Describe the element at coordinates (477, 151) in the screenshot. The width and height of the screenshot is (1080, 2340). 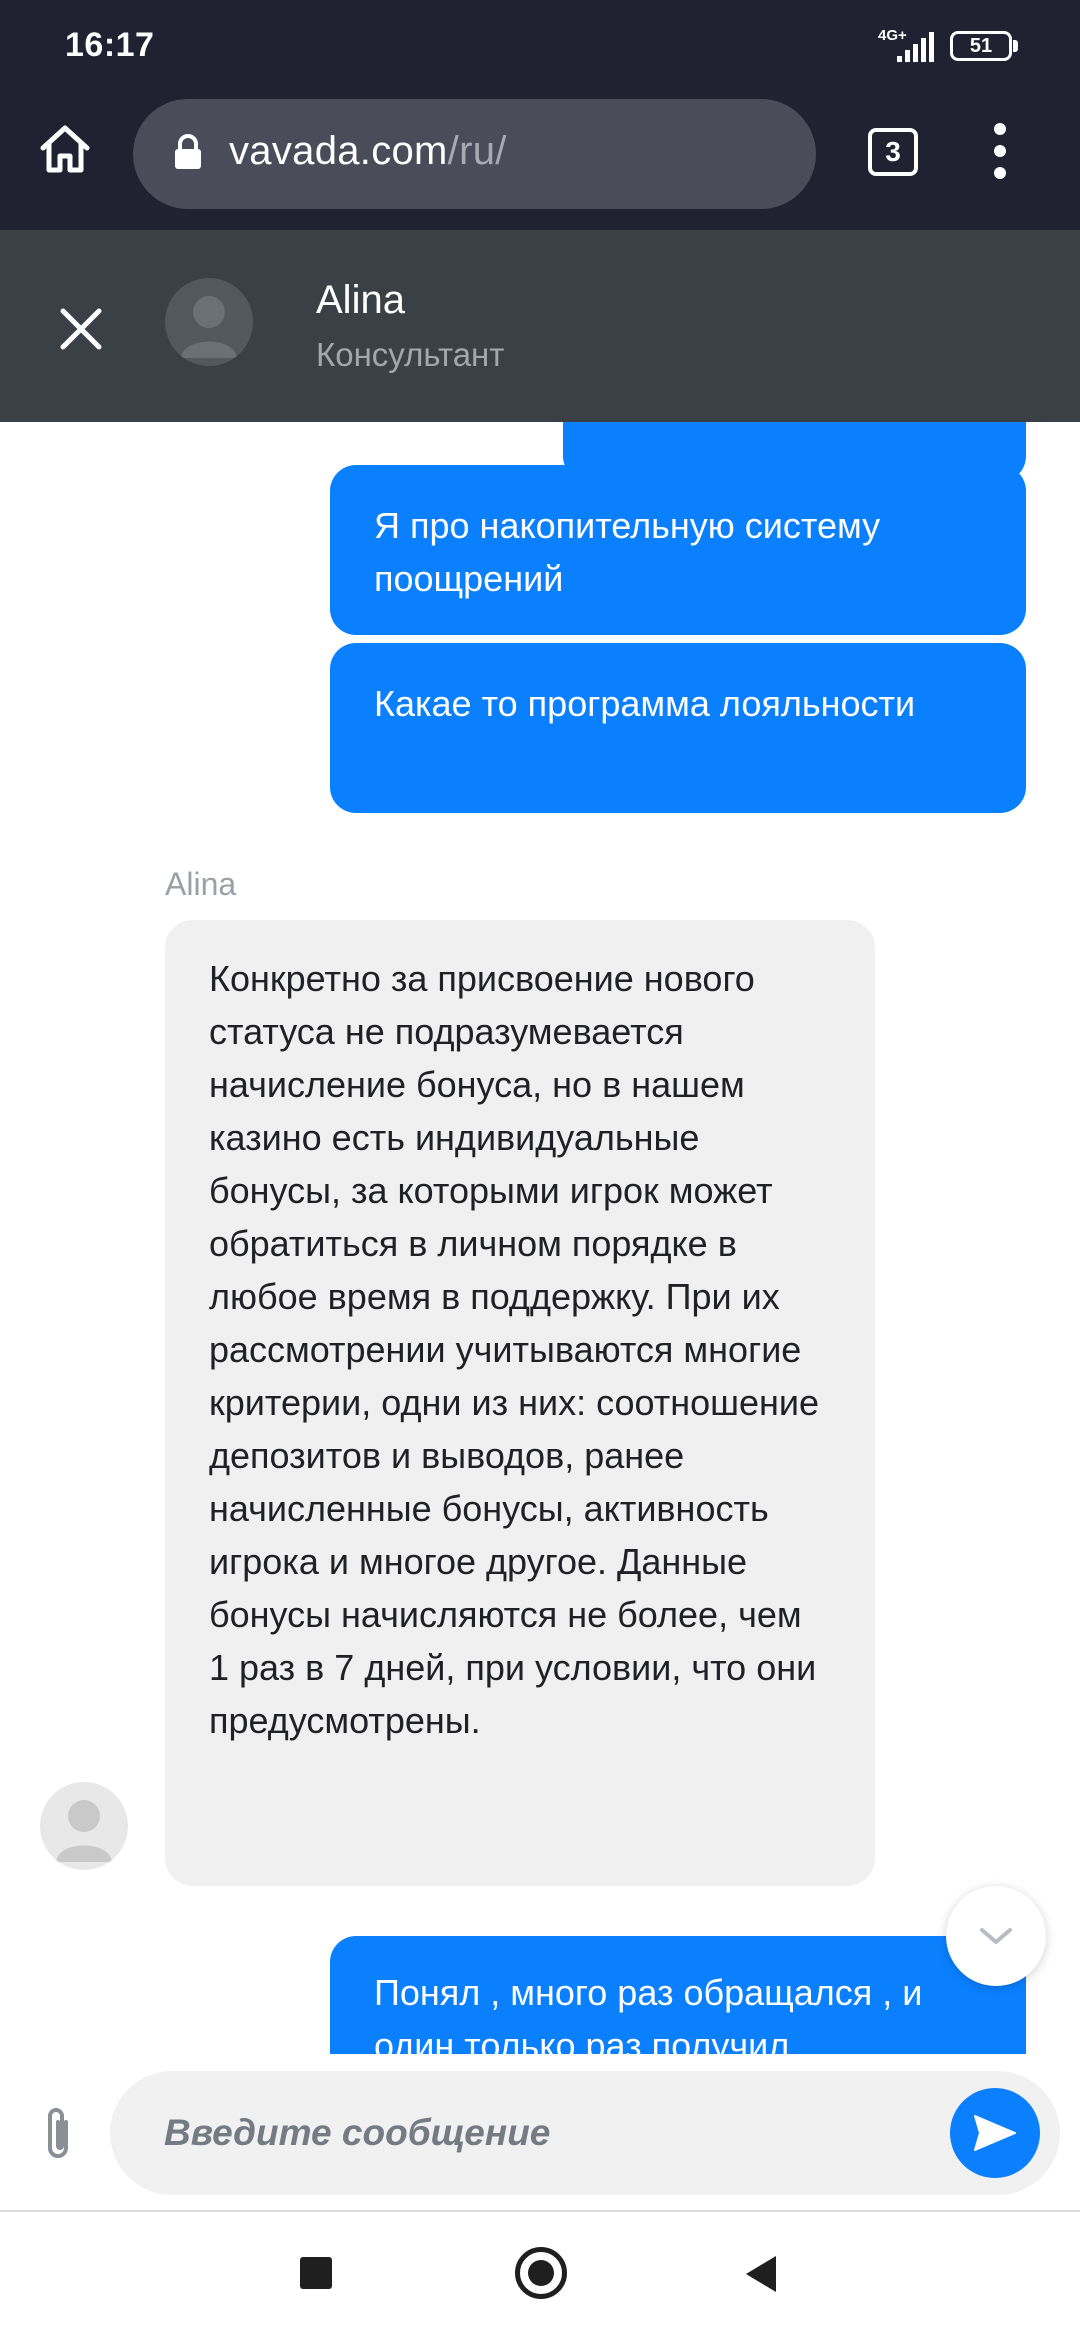
I see `url-path: /ru/` at that location.